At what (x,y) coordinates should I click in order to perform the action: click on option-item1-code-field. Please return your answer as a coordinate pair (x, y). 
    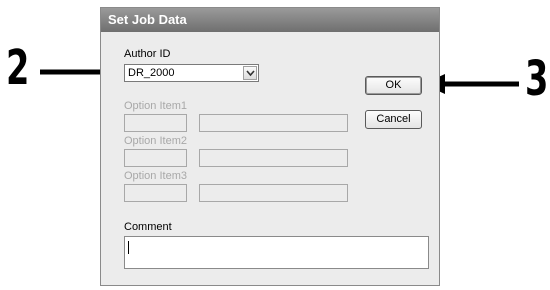
    Looking at the image, I should click on (155, 123).